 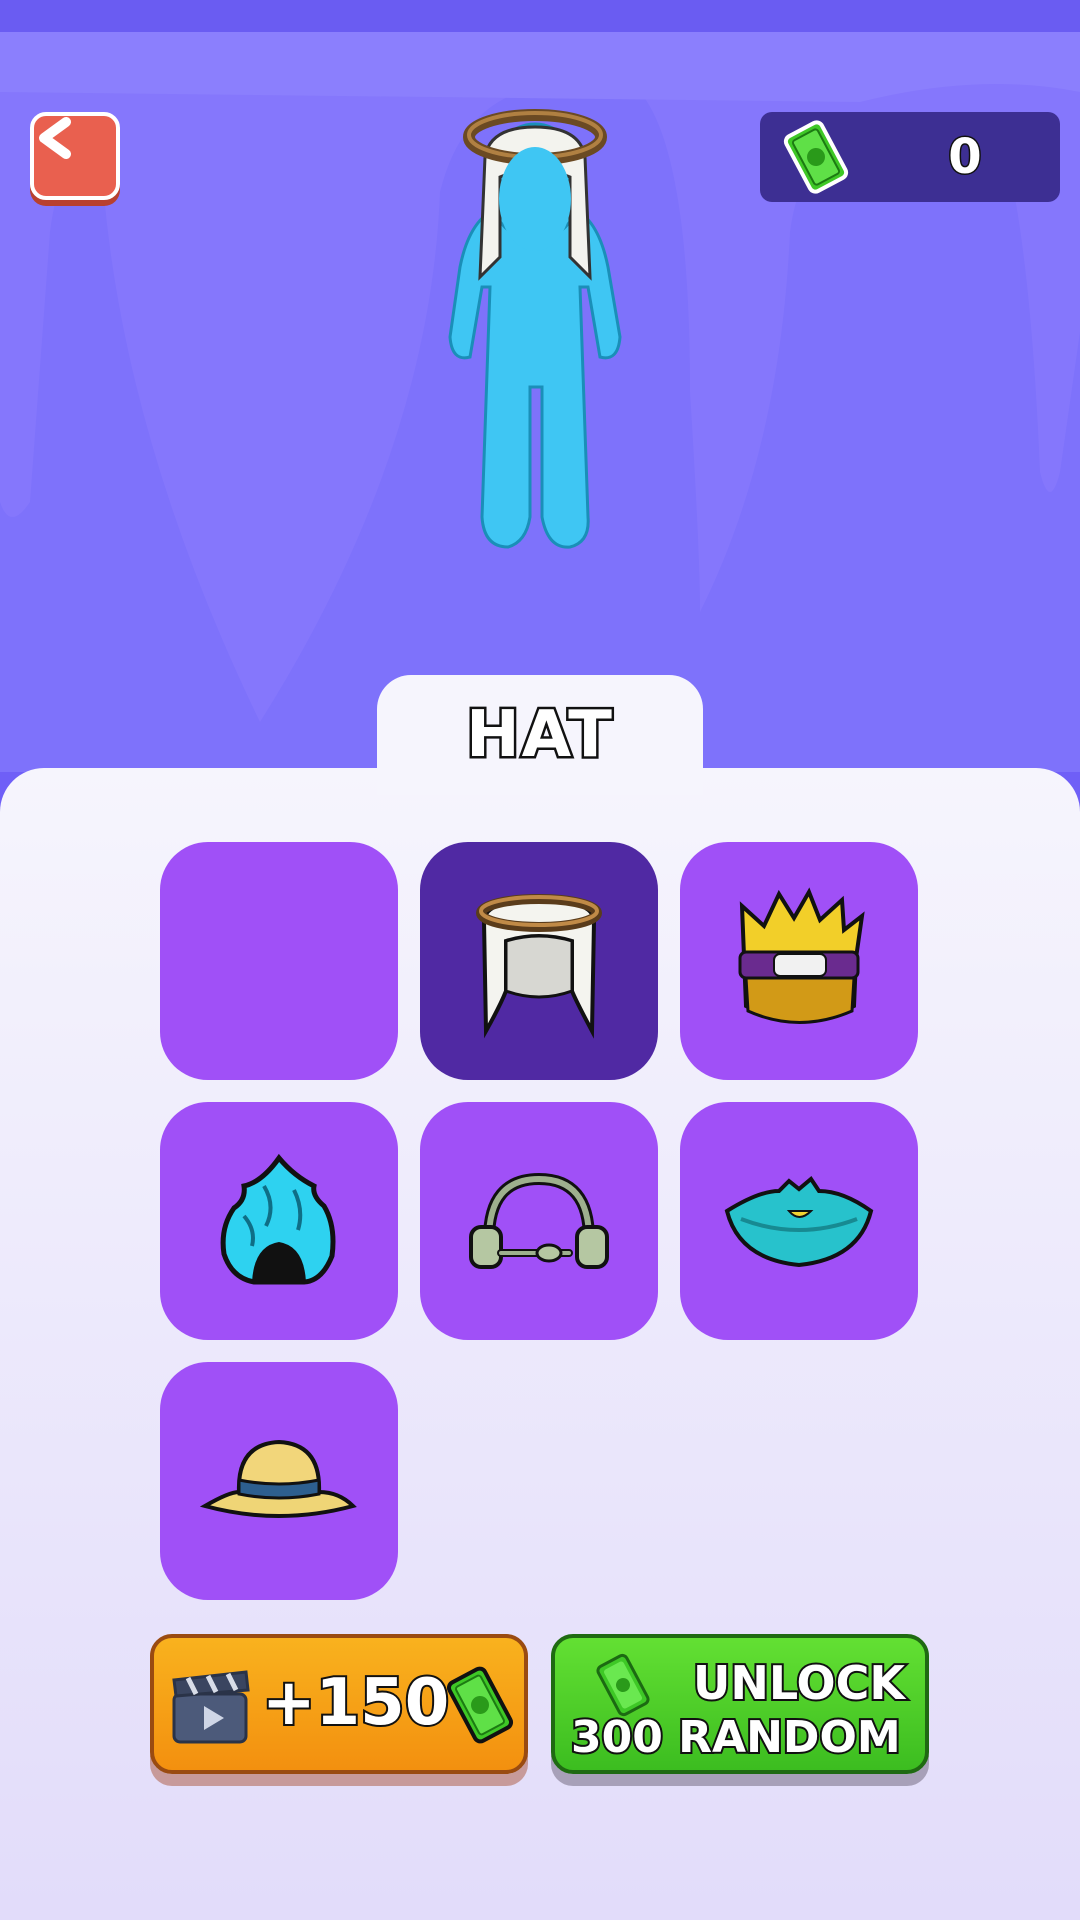 What do you see at coordinates (278, 1478) in the screenshot?
I see `straw-hat-icon` at bounding box center [278, 1478].